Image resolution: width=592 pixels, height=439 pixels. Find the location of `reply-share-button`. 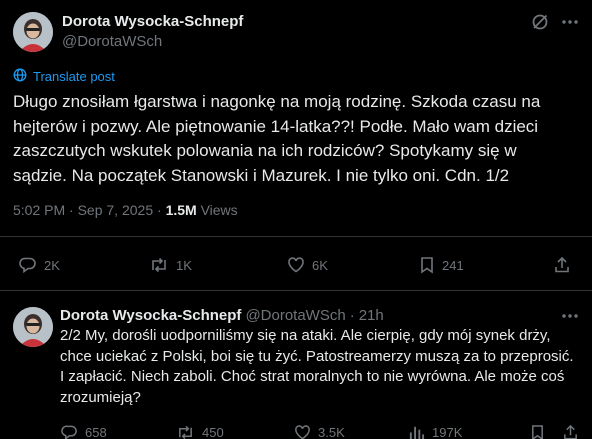

reply-share-button is located at coordinates (570, 431).